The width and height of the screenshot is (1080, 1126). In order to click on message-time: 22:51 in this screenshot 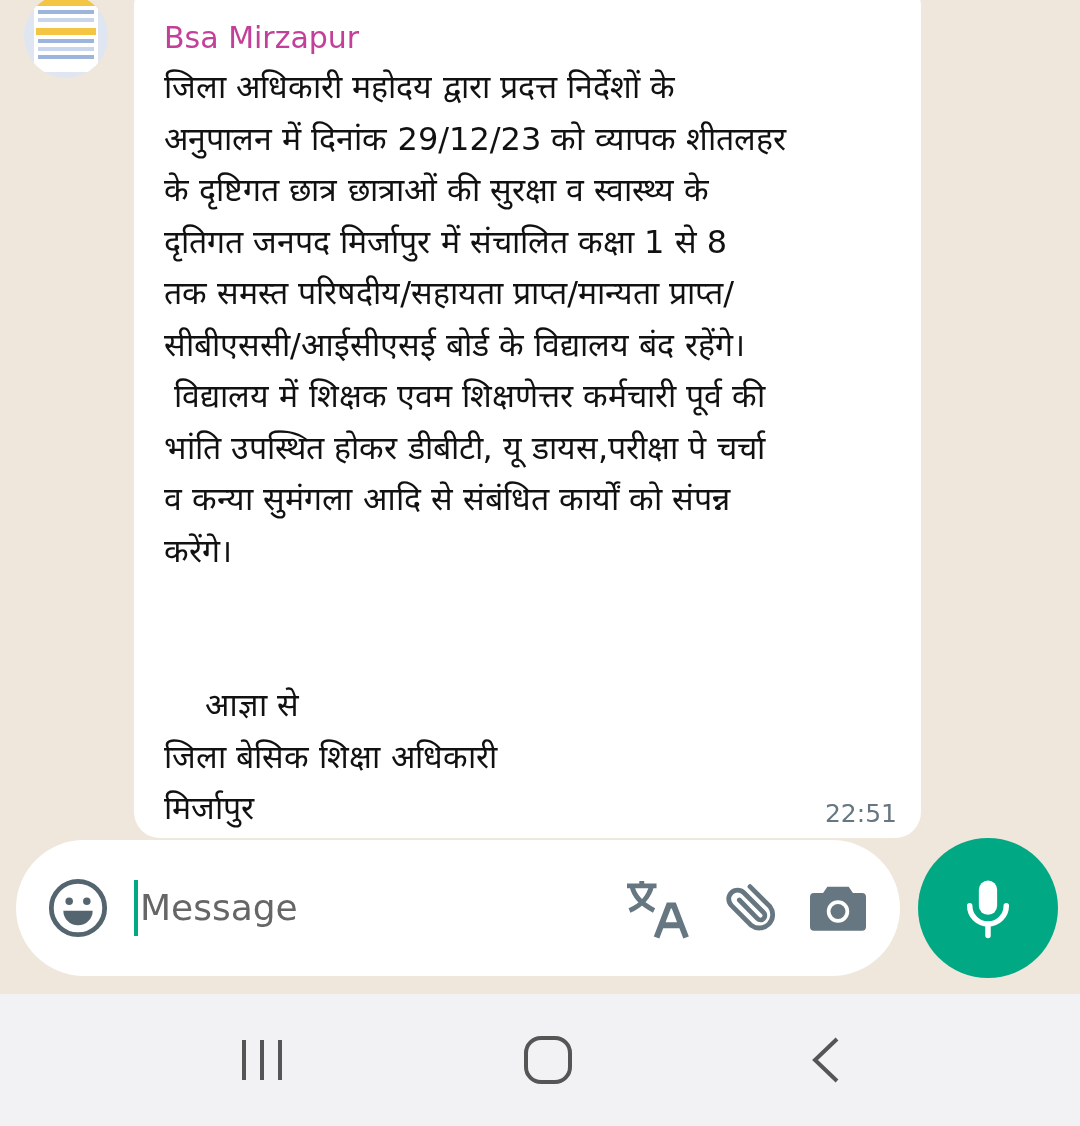, I will do `click(860, 813)`.